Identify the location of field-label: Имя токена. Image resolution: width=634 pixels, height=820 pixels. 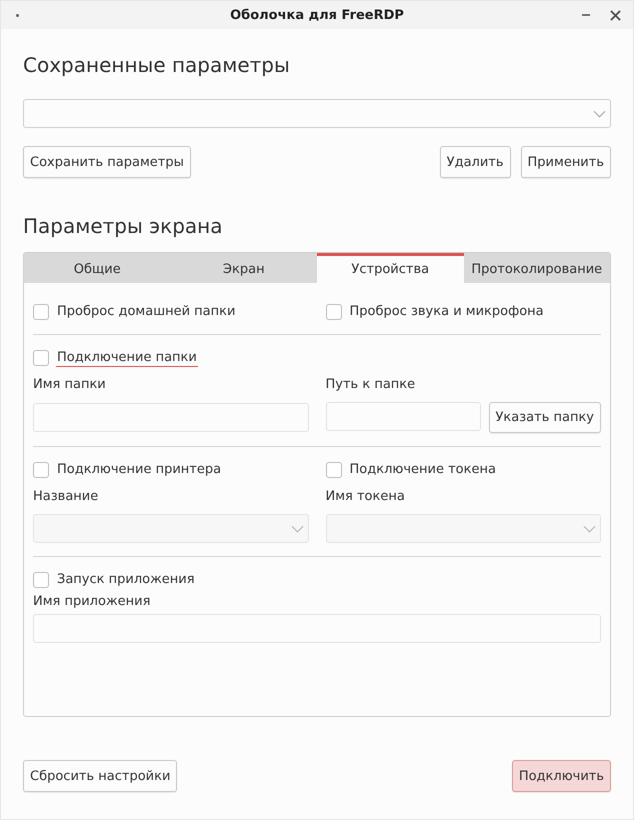
(365, 496).